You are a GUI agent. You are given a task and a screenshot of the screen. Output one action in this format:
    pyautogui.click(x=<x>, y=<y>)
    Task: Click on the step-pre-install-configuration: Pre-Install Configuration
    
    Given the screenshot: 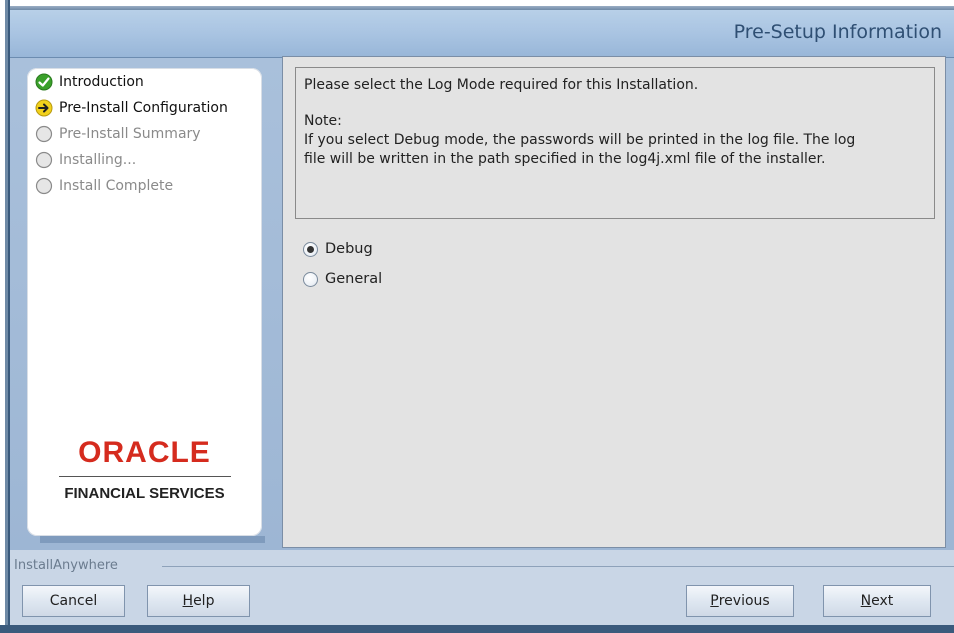 What is the action you would take?
    pyautogui.click(x=131, y=108)
    